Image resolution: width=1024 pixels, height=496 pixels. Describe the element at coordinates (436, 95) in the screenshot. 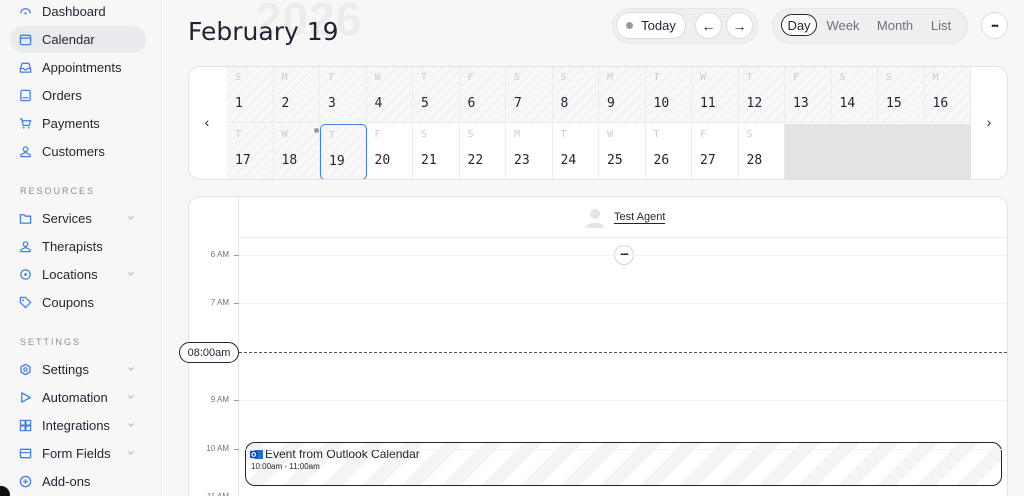

I see `day-cell-5: T5` at that location.